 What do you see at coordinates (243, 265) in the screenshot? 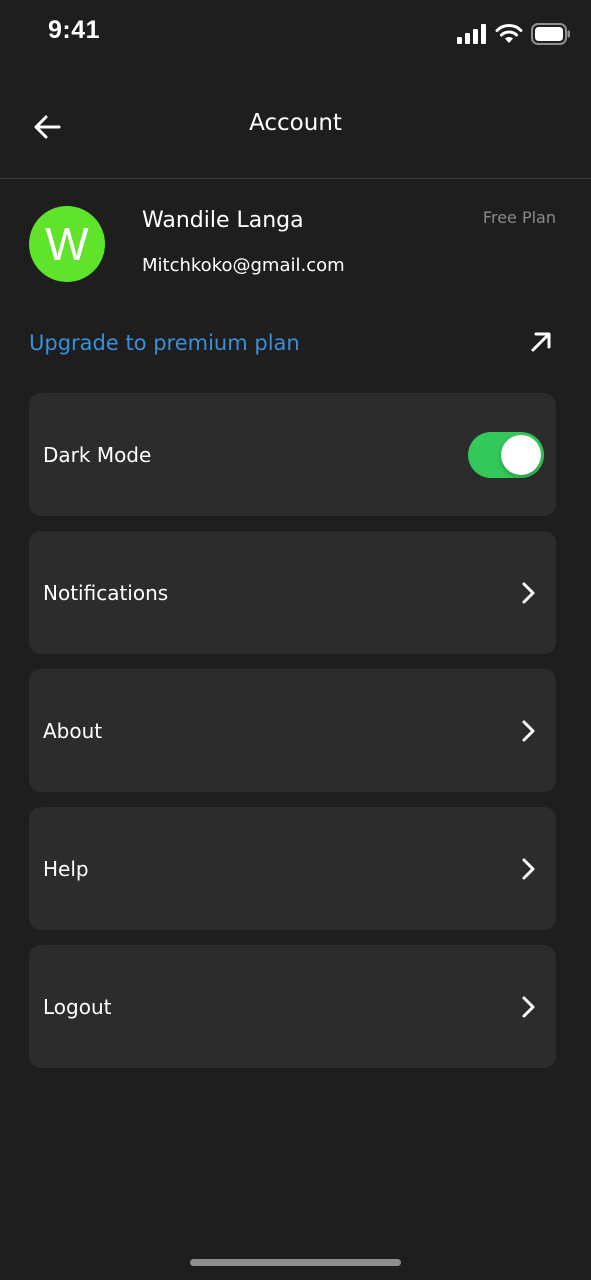
I see `profile-email: Mitchkoko@gmail.com` at bounding box center [243, 265].